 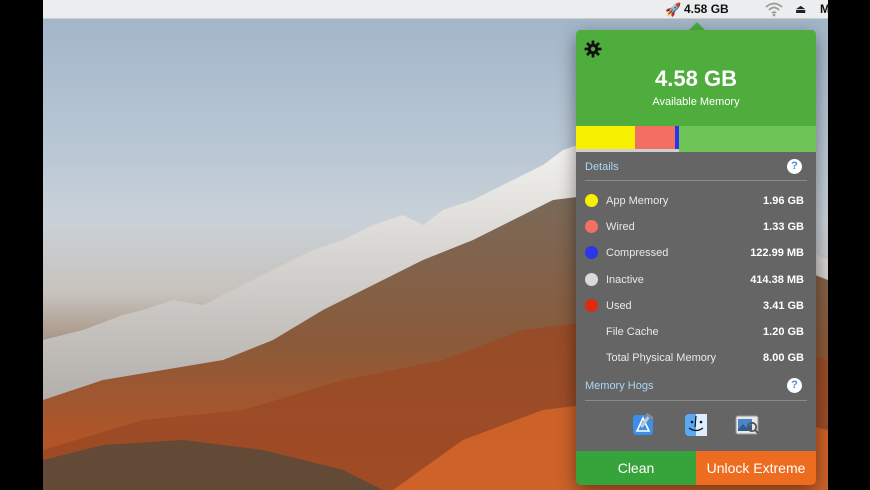 I want to click on detail-label: Wired, so click(x=620, y=227).